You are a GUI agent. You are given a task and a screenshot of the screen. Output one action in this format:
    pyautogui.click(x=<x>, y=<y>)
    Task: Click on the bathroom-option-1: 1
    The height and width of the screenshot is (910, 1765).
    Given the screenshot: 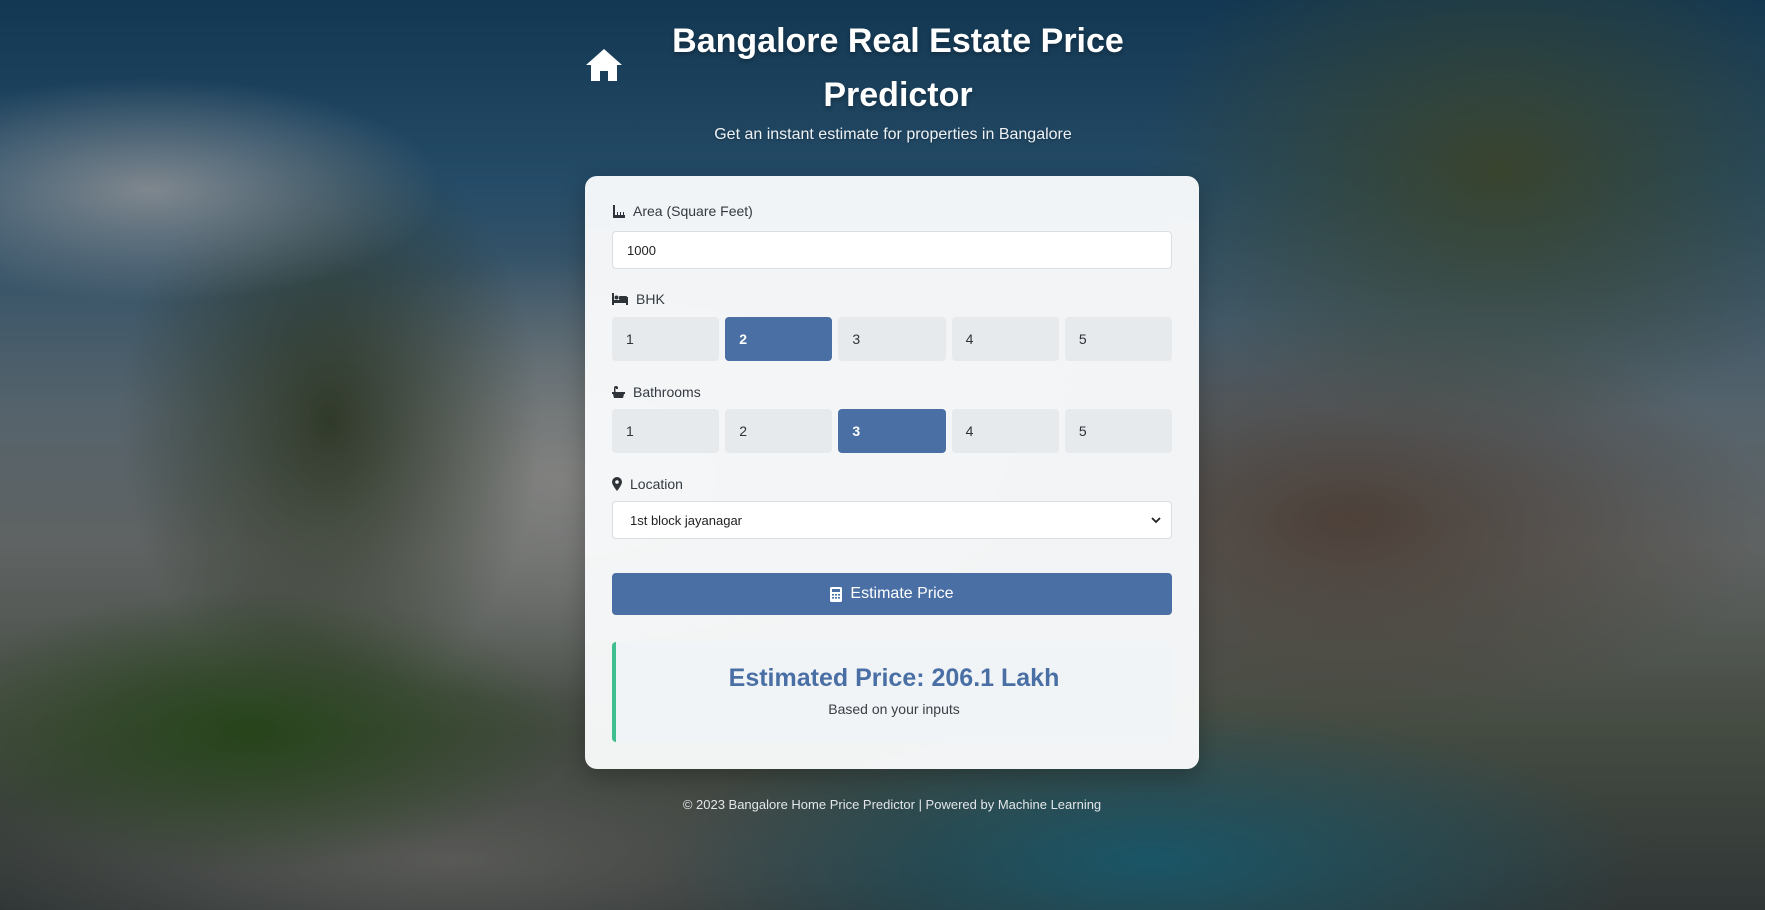 What is the action you would take?
    pyautogui.click(x=666, y=431)
    